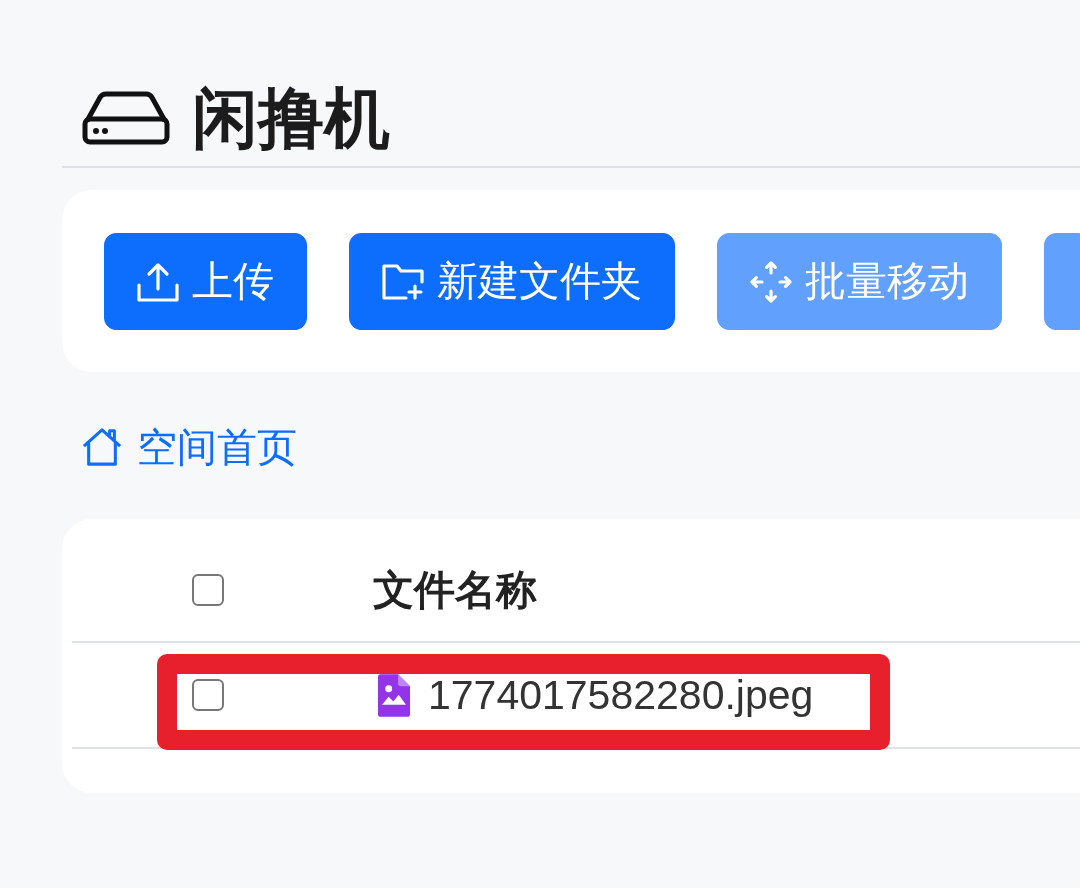  What do you see at coordinates (771, 281) in the screenshot?
I see `move-arrows-icon` at bounding box center [771, 281].